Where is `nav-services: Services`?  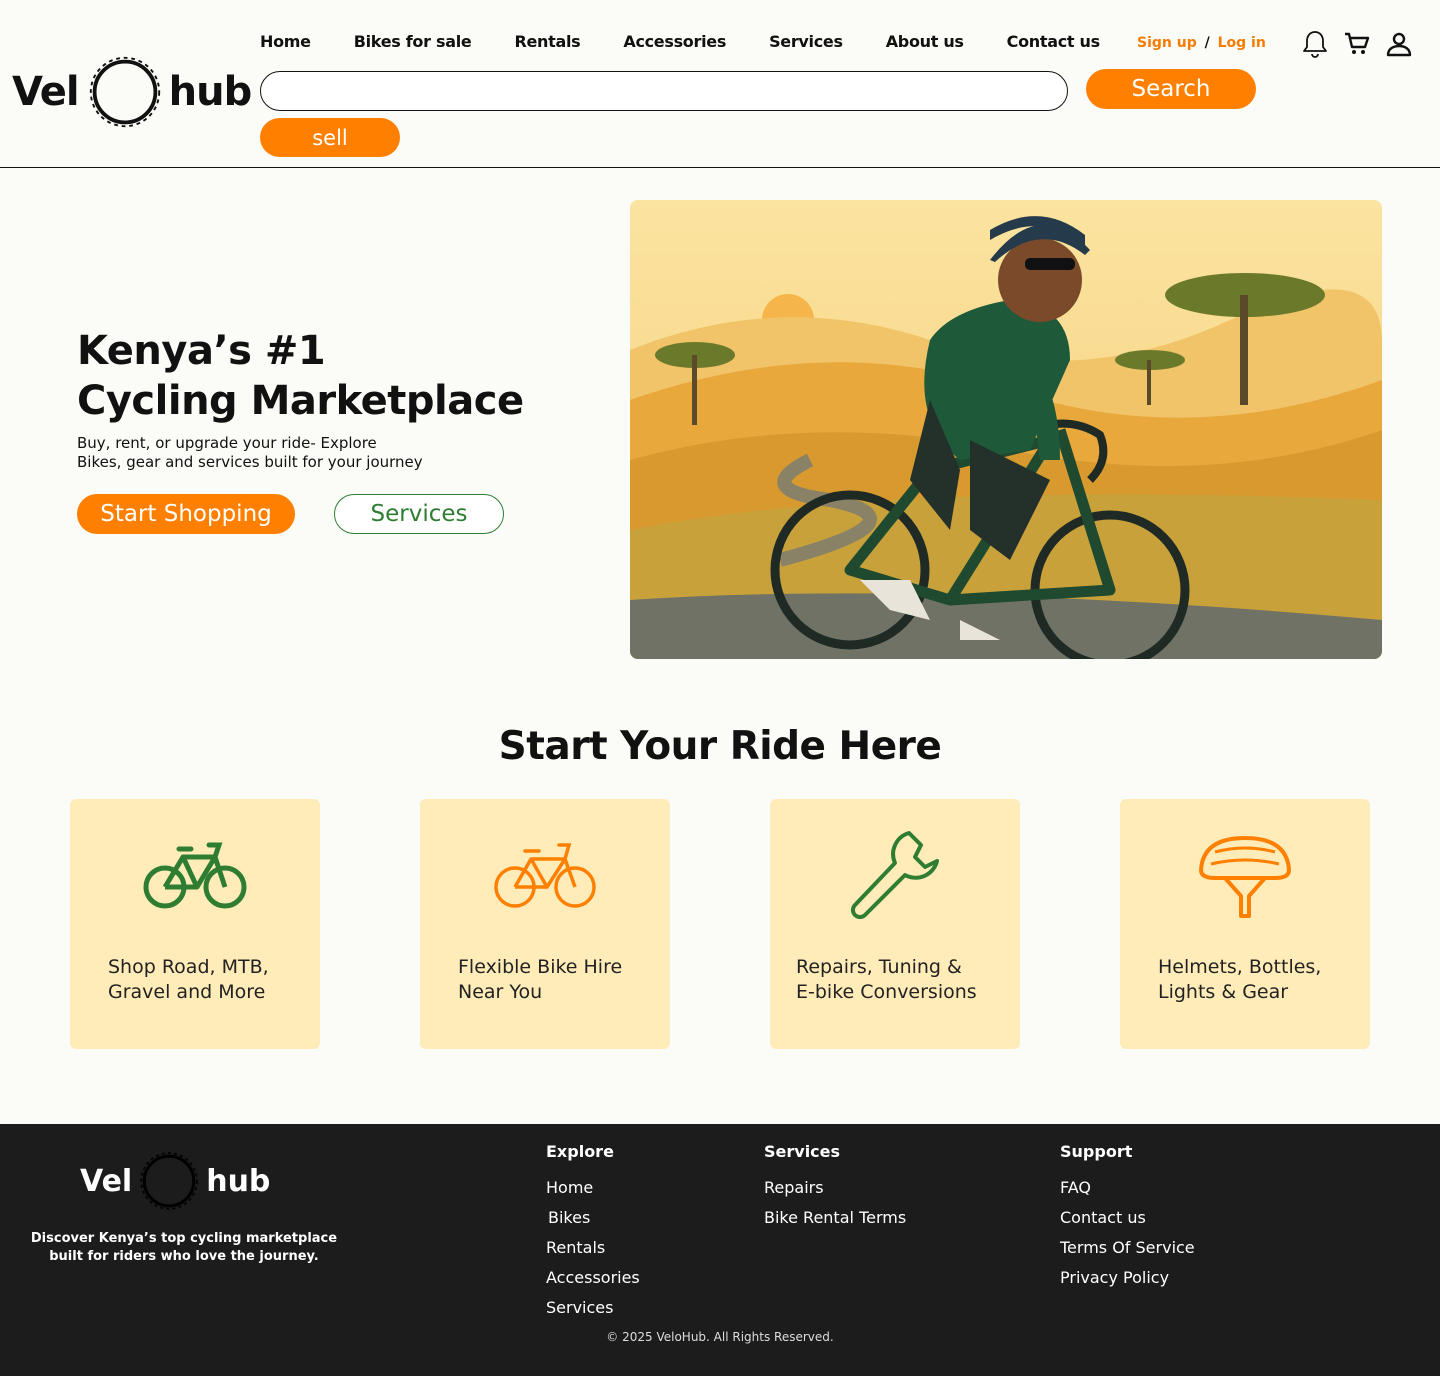
nav-services: Services is located at coordinates (806, 41).